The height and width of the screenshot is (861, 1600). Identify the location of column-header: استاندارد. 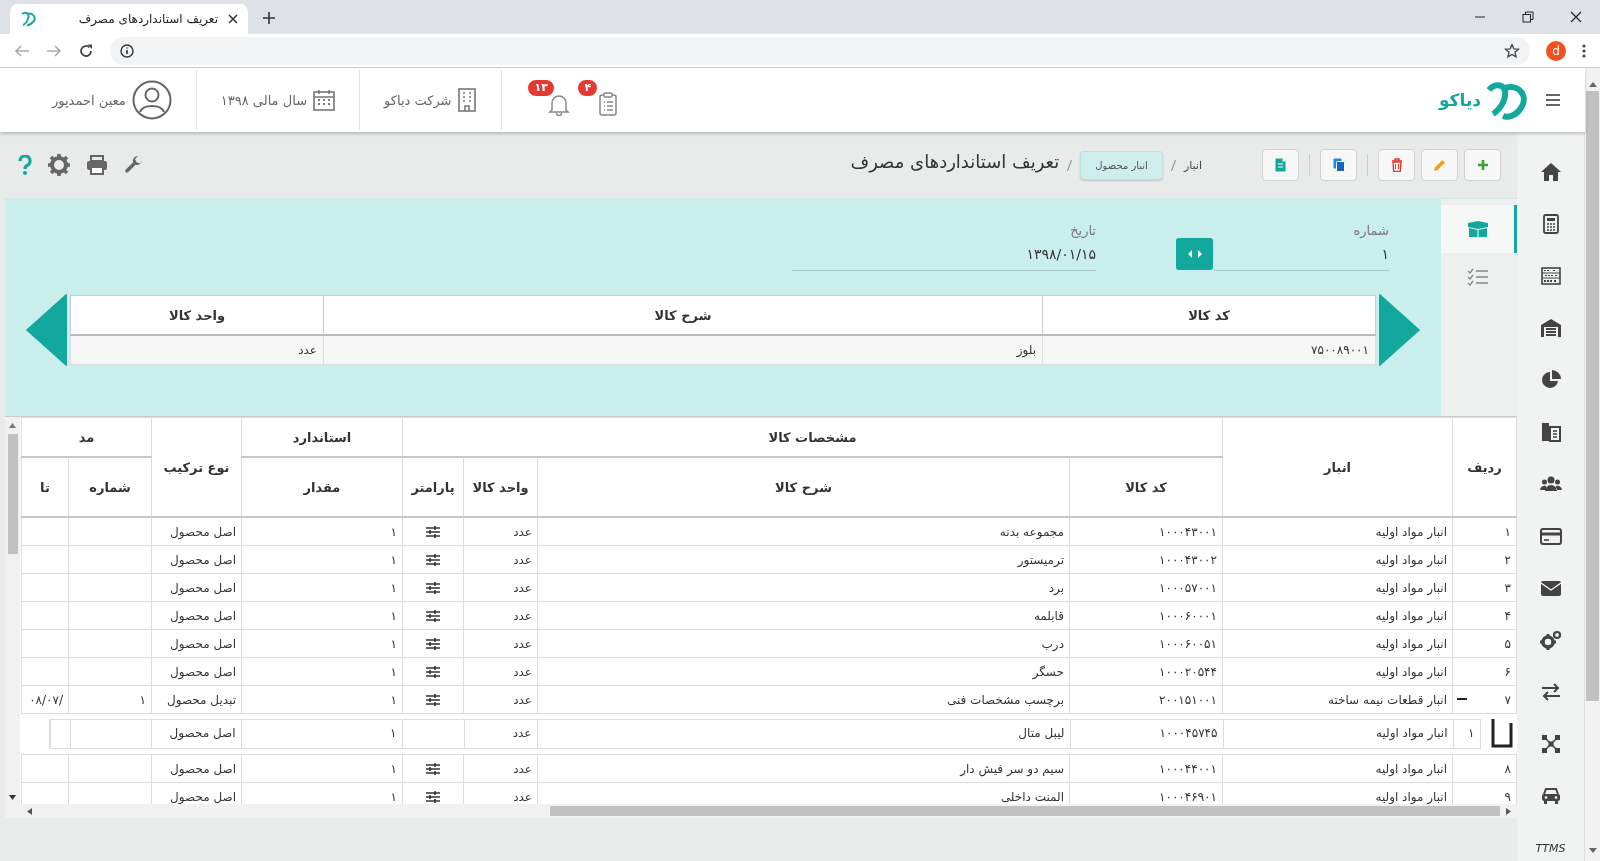
(322, 437).